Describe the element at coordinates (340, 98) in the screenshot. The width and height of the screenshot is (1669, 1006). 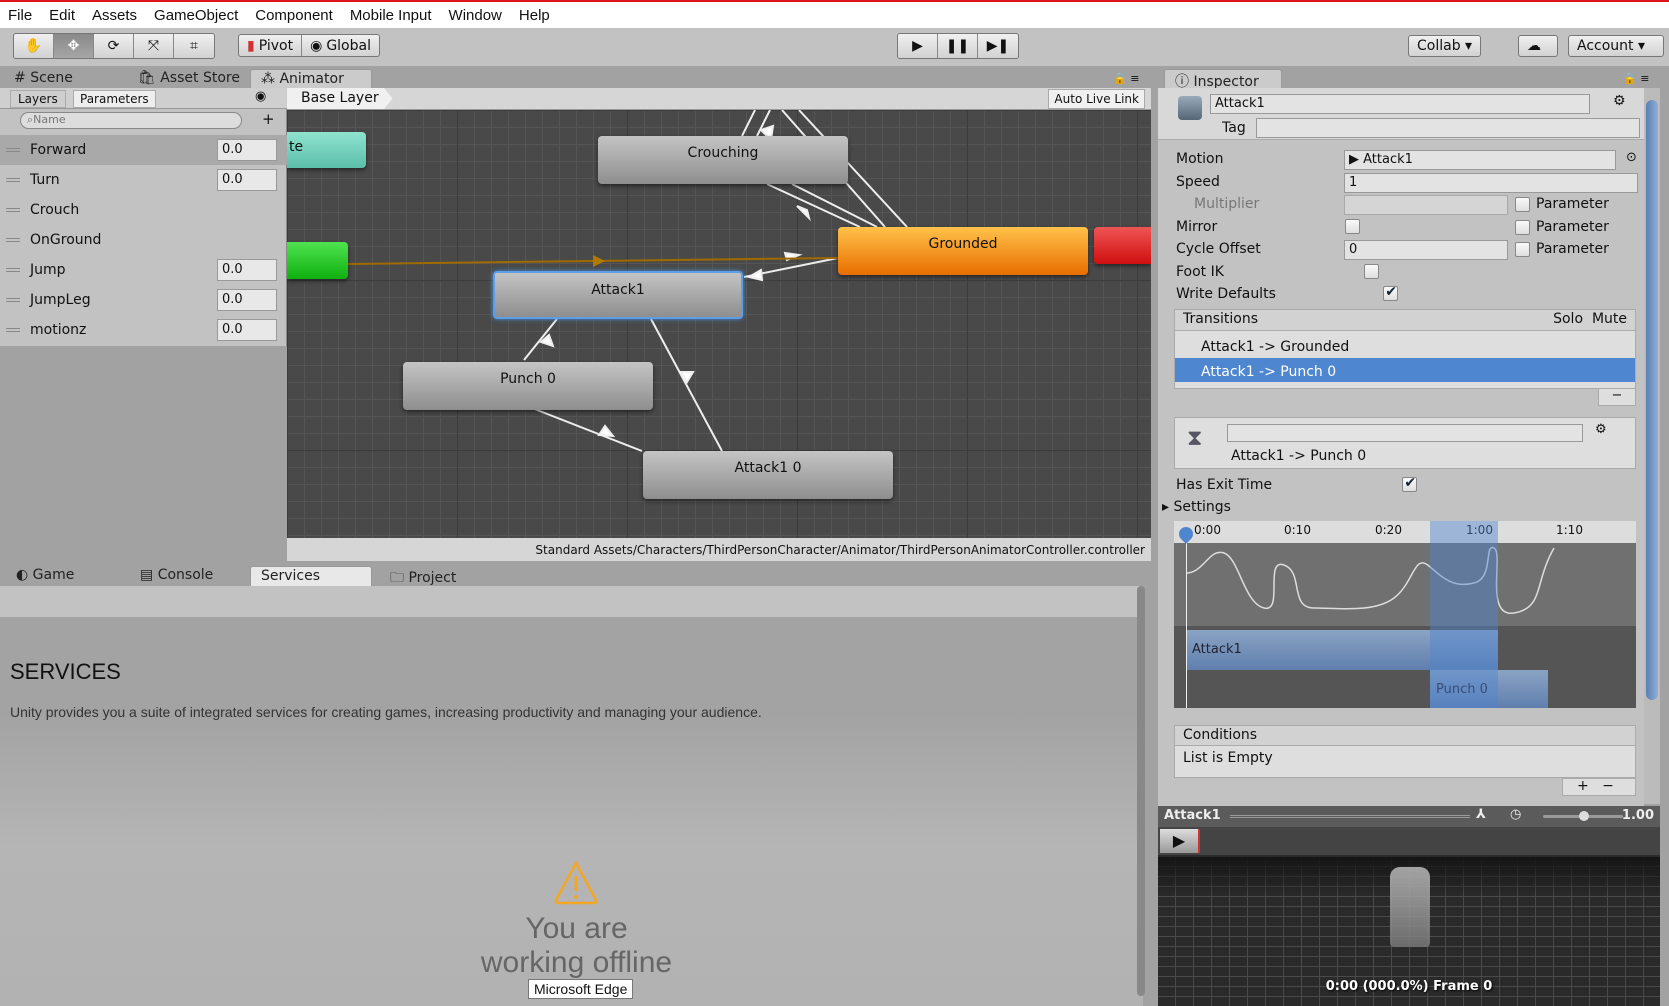
I see `breadcrumb: Base Layer` at that location.